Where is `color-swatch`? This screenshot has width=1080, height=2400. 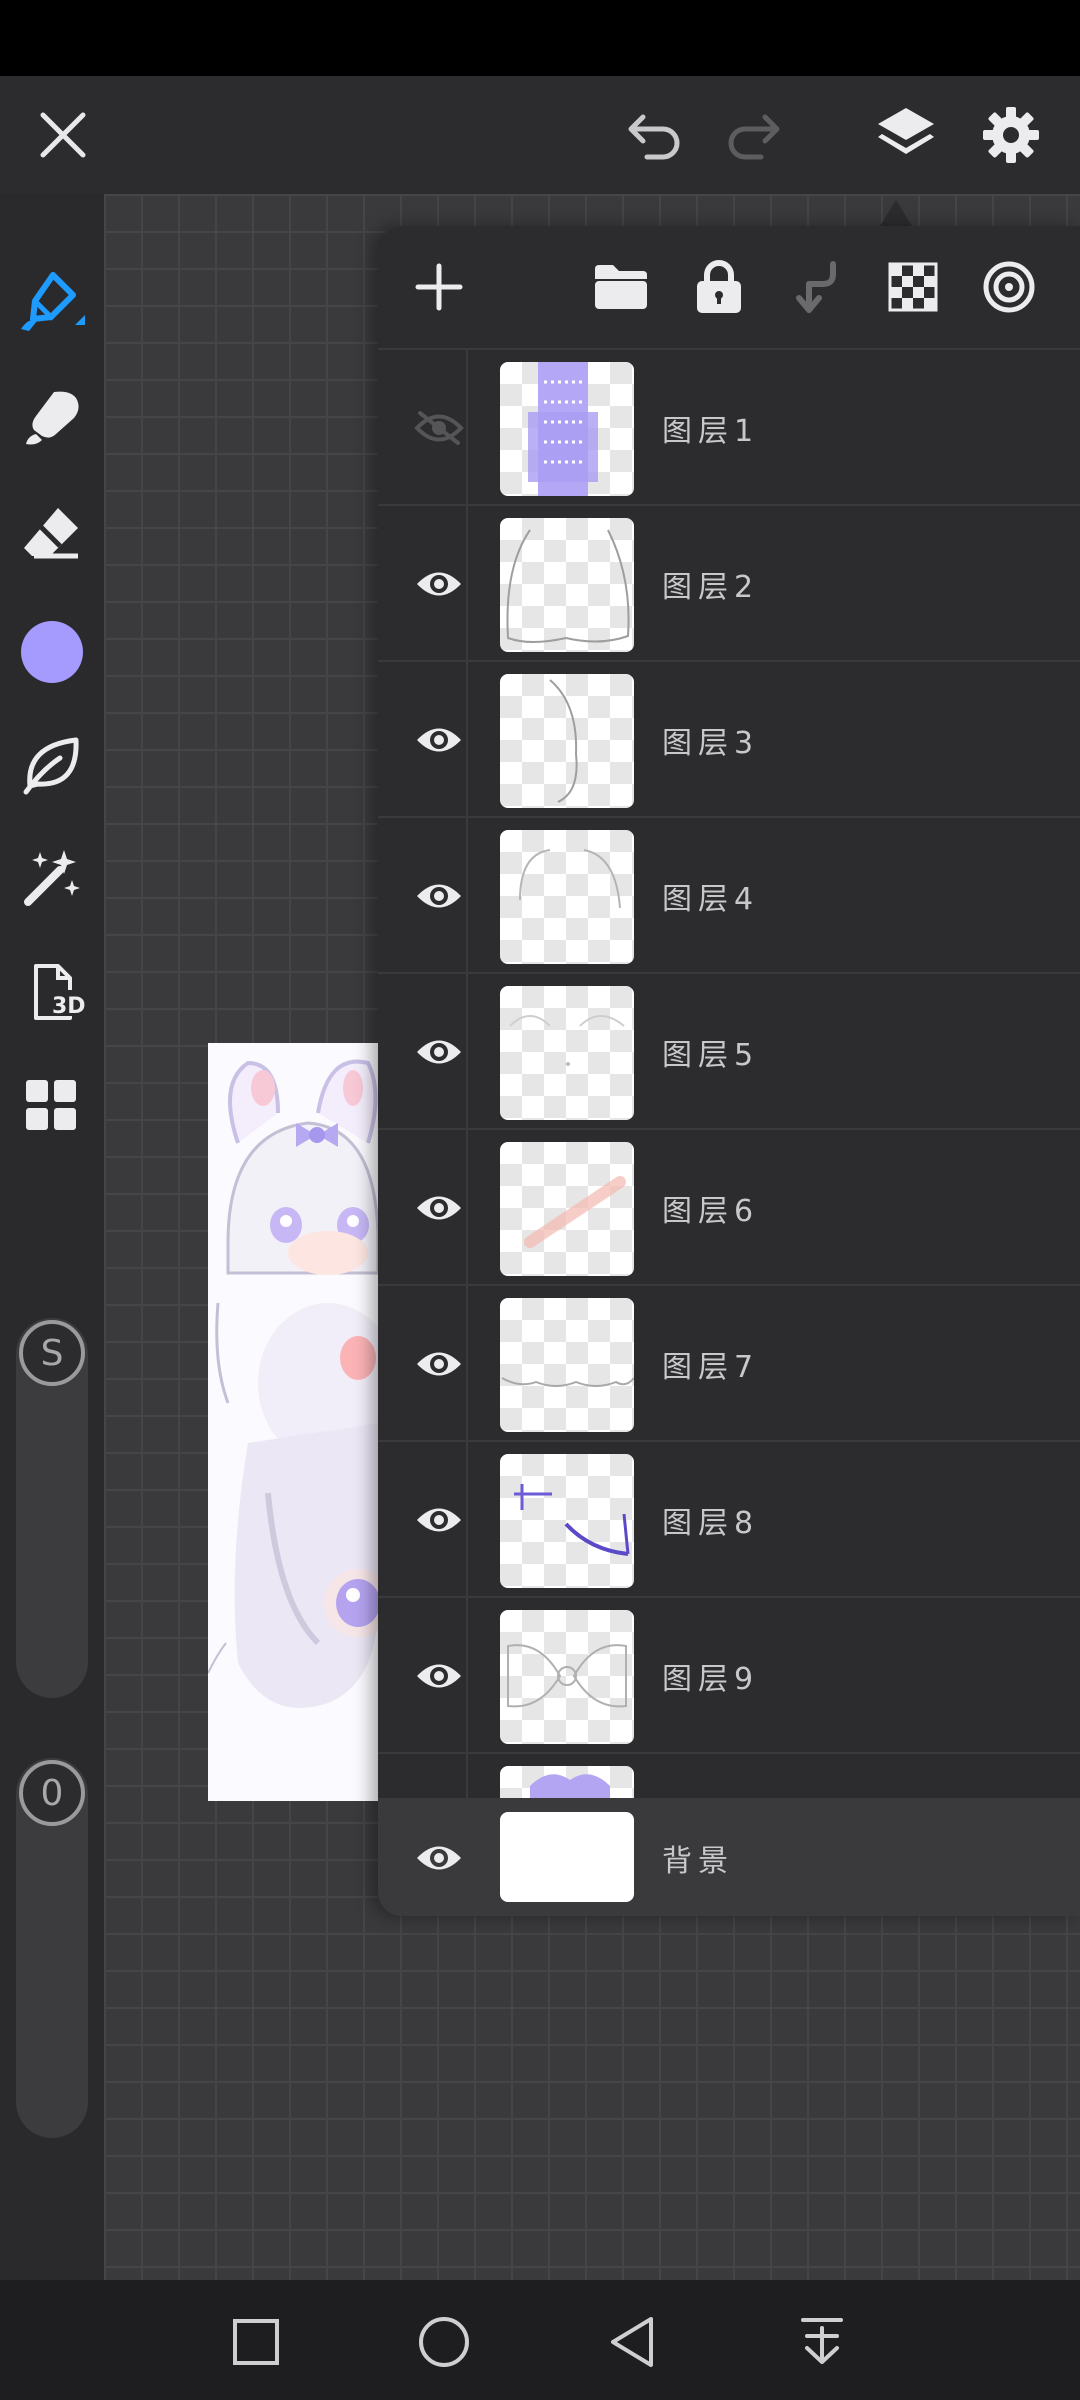 color-swatch is located at coordinates (52, 652).